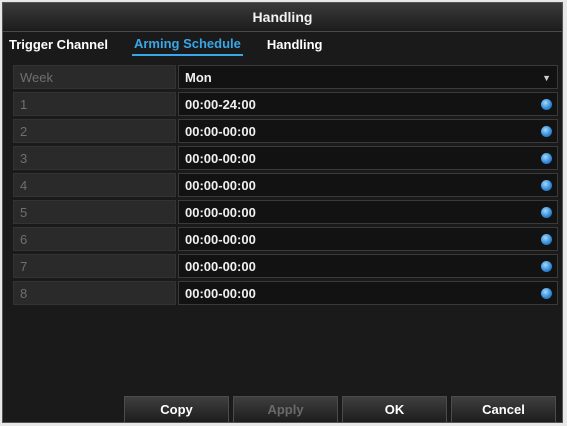  I want to click on week-select: Mon ▼, so click(368, 77).